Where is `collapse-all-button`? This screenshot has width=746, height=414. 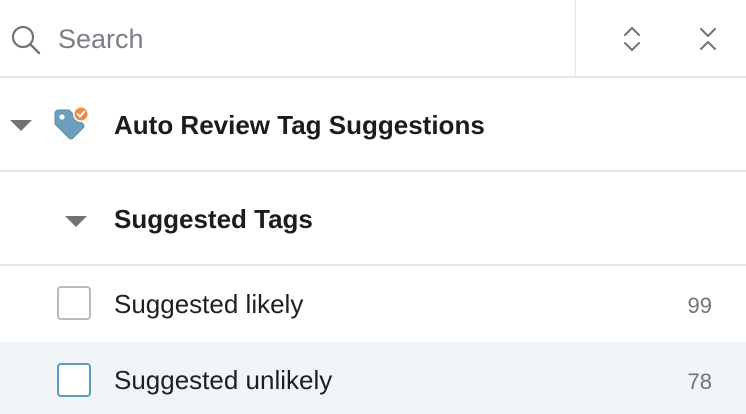 collapse-all-button is located at coordinates (708, 39).